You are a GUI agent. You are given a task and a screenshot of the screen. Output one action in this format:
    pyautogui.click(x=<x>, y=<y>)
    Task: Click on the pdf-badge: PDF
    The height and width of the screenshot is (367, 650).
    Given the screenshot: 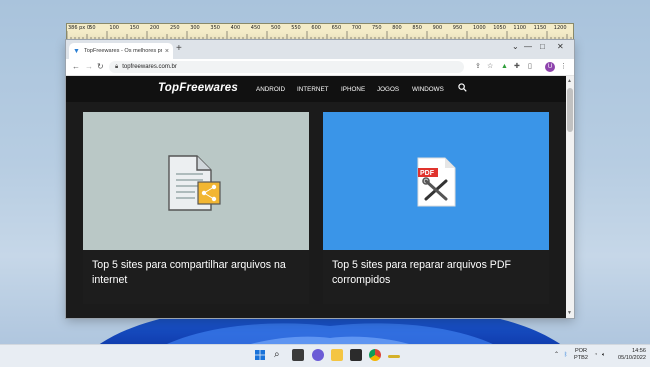 What is the action you would take?
    pyautogui.click(x=427, y=173)
    